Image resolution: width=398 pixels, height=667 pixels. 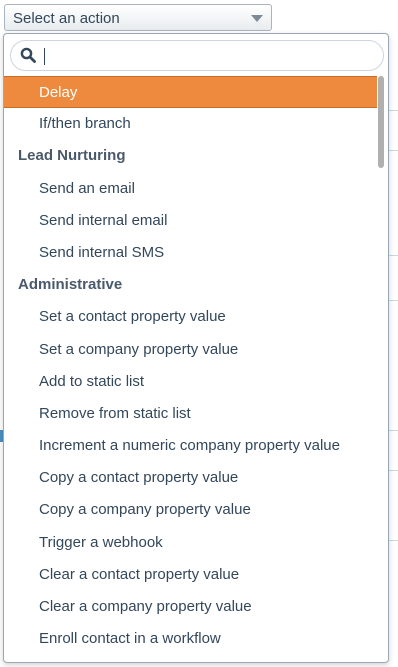 What do you see at coordinates (102, 252) in the screenshot?
I see `list-item-label: Send internal SMS` at bounding box center [102, 252].